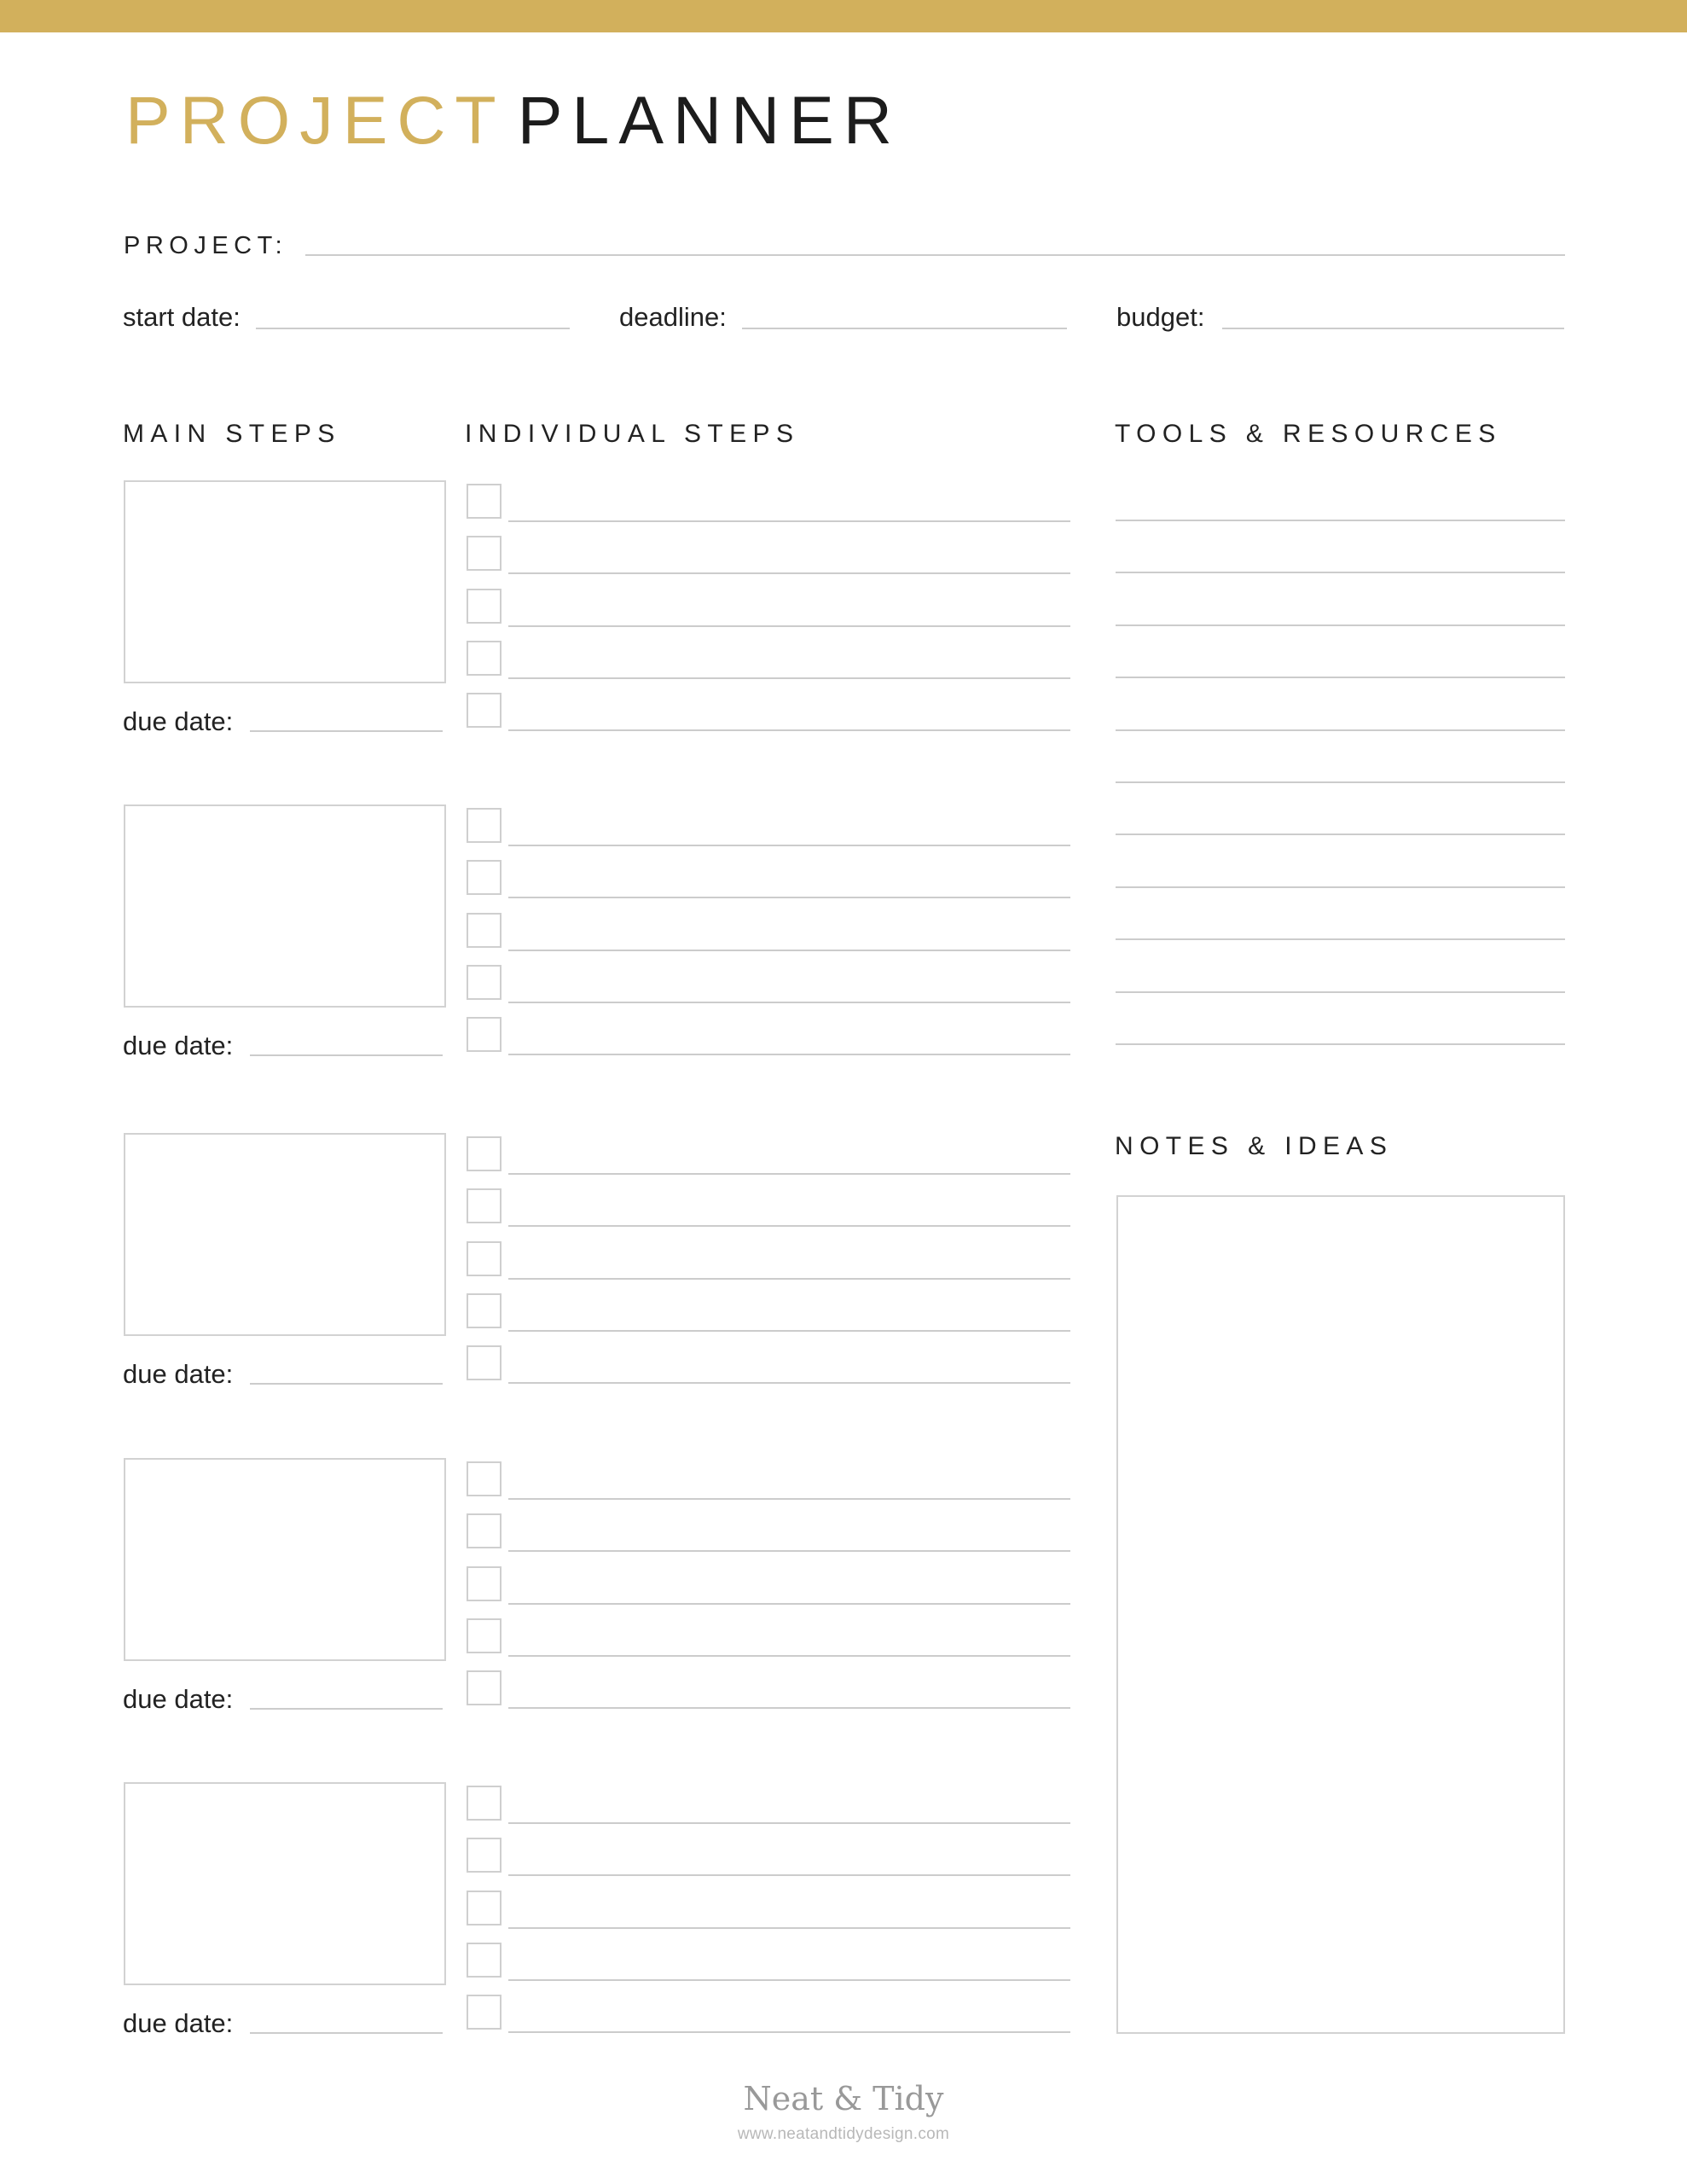 The height and width of the screenshot is (2184, 1687). Describe the element at coordinates (843, 2098) in the screenshot. I see `brand-logo-text: Neat & Tidy` at that location.